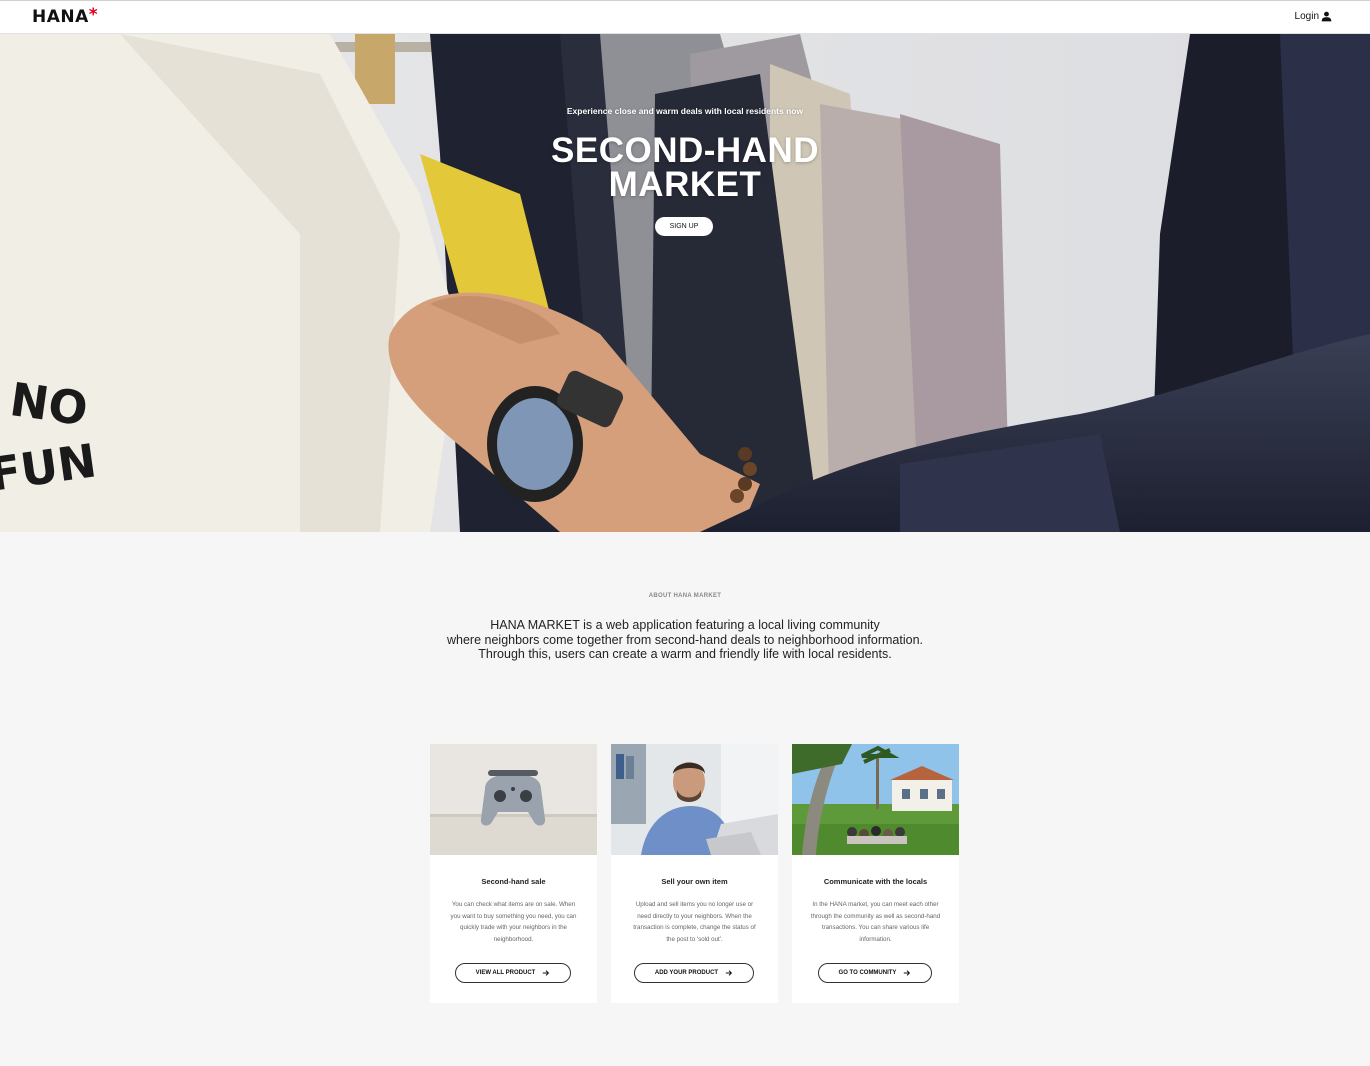 This screenshot has width=1370, height=1066. I want to click on brand-logo: HANA*, so click(65, 16).